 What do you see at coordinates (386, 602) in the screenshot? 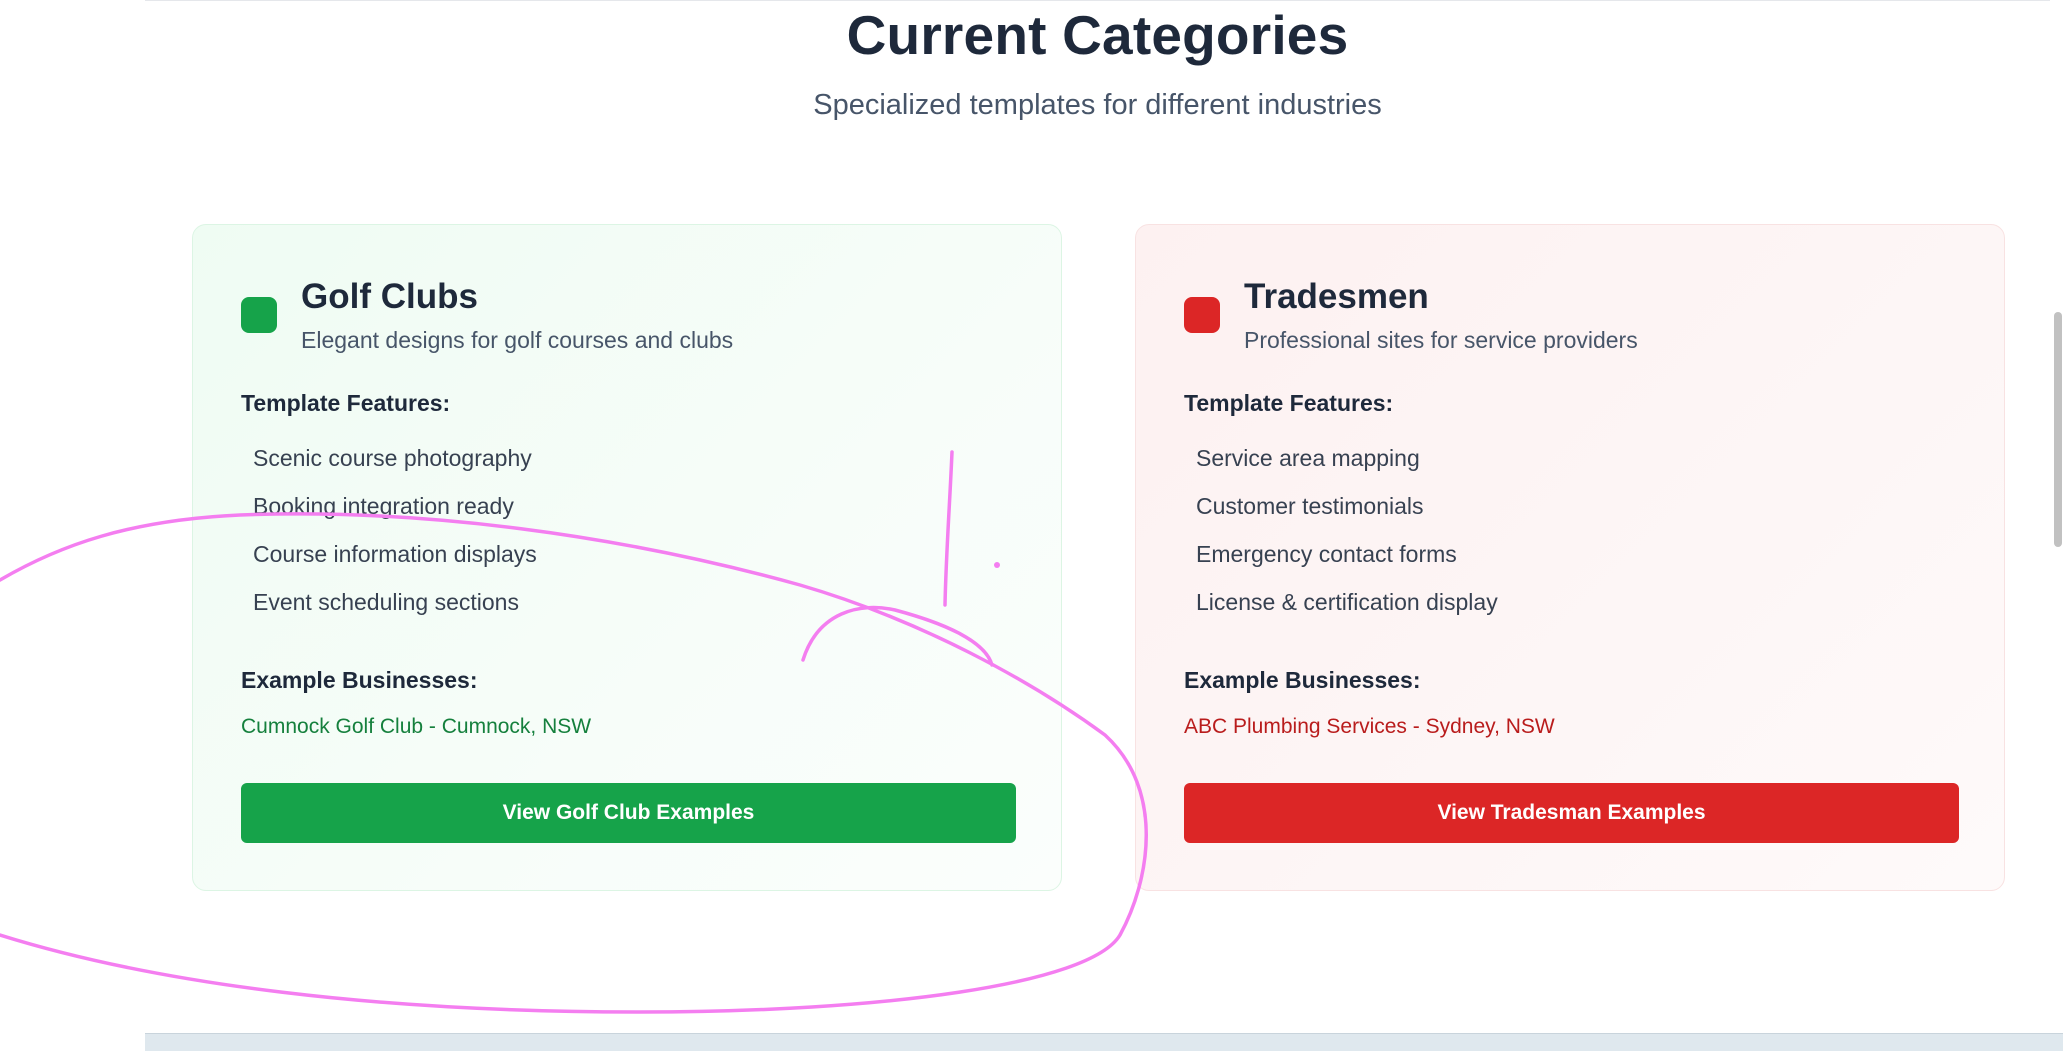
I see `list-item: Event scheduling sections` at bounding box center [386, 602].